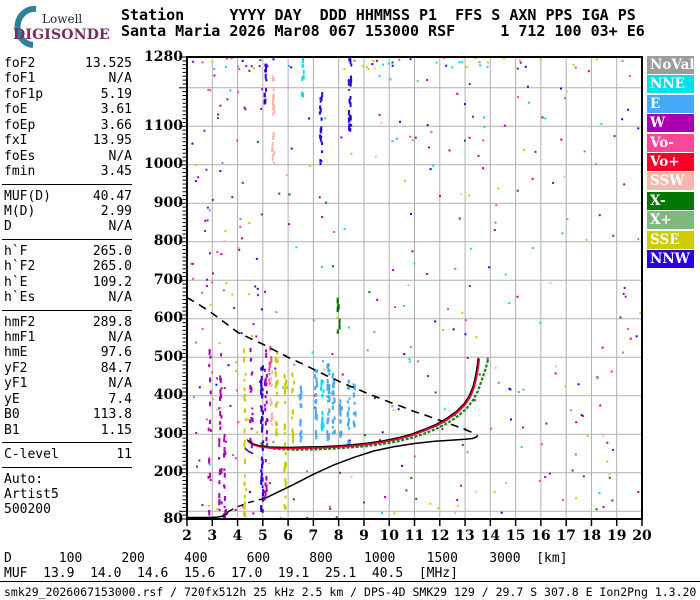 The height and width of the screenshot is (600, 700). What do you see at coordinates (68, 226) in the screenshot?
I see `param-row: D N/A` at bounding box center [68, 226].